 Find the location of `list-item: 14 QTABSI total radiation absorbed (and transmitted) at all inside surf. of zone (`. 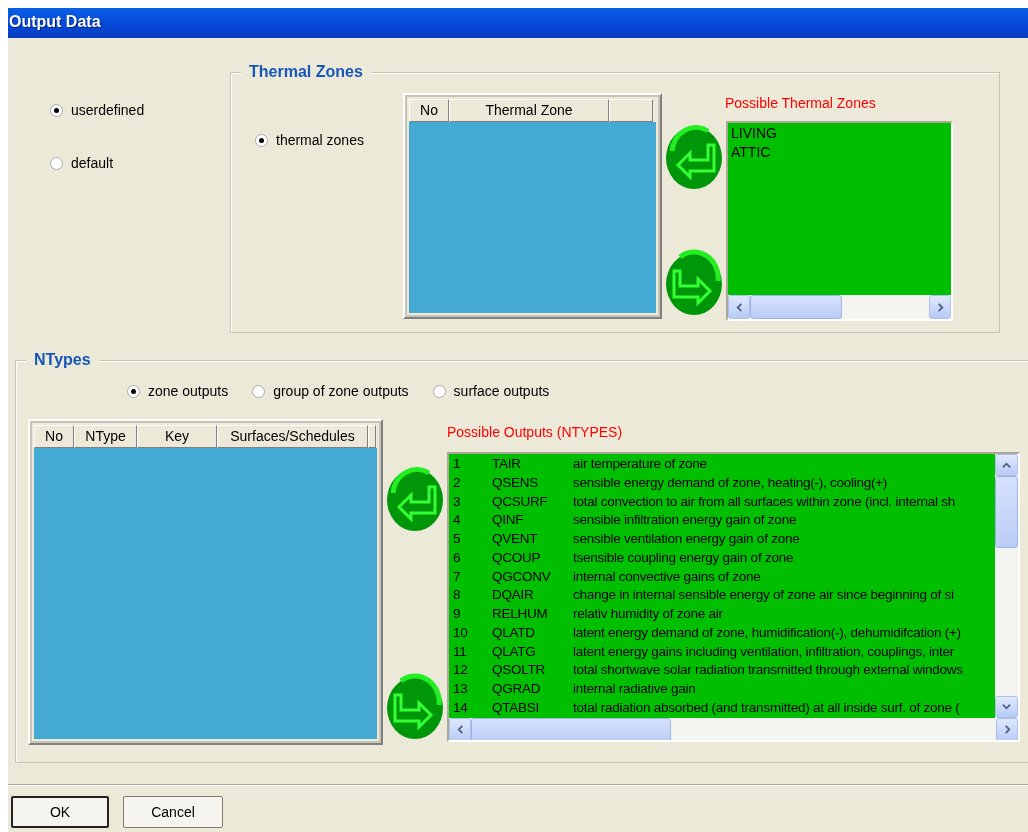

list-item: 14 QTABSI total radiation absorbed (and transmitted) at all inside surf. of zone ( is located at coordinates (724, 708).